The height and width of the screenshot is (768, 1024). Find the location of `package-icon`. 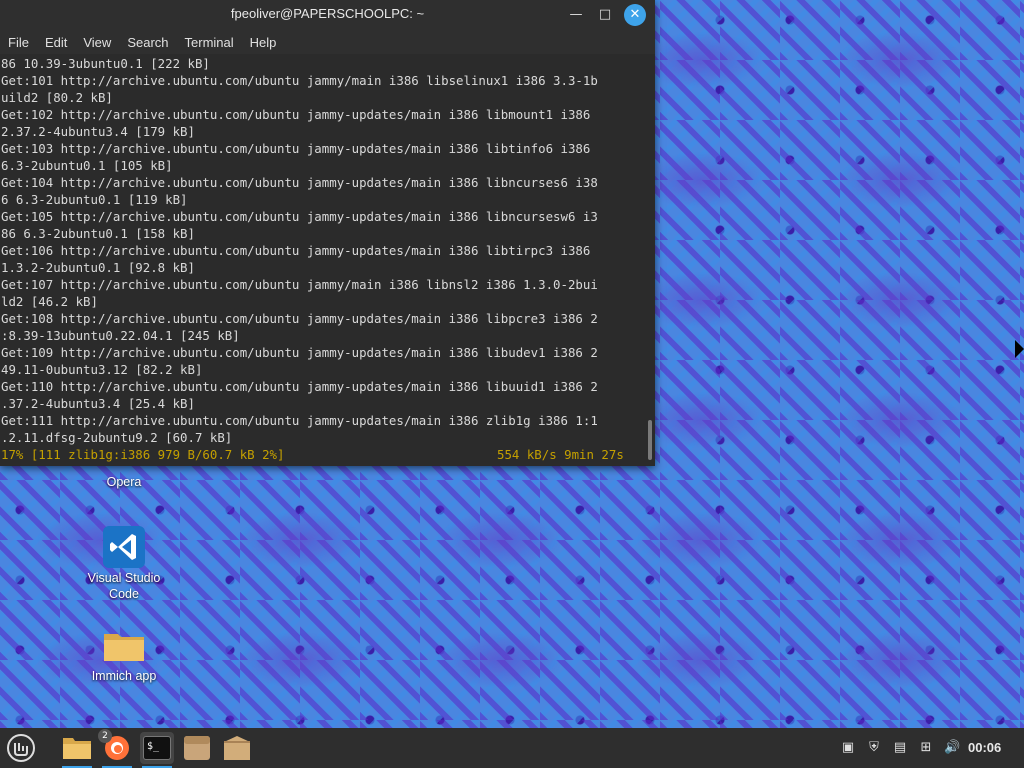

package-icon is located at coordinates (237, 748).